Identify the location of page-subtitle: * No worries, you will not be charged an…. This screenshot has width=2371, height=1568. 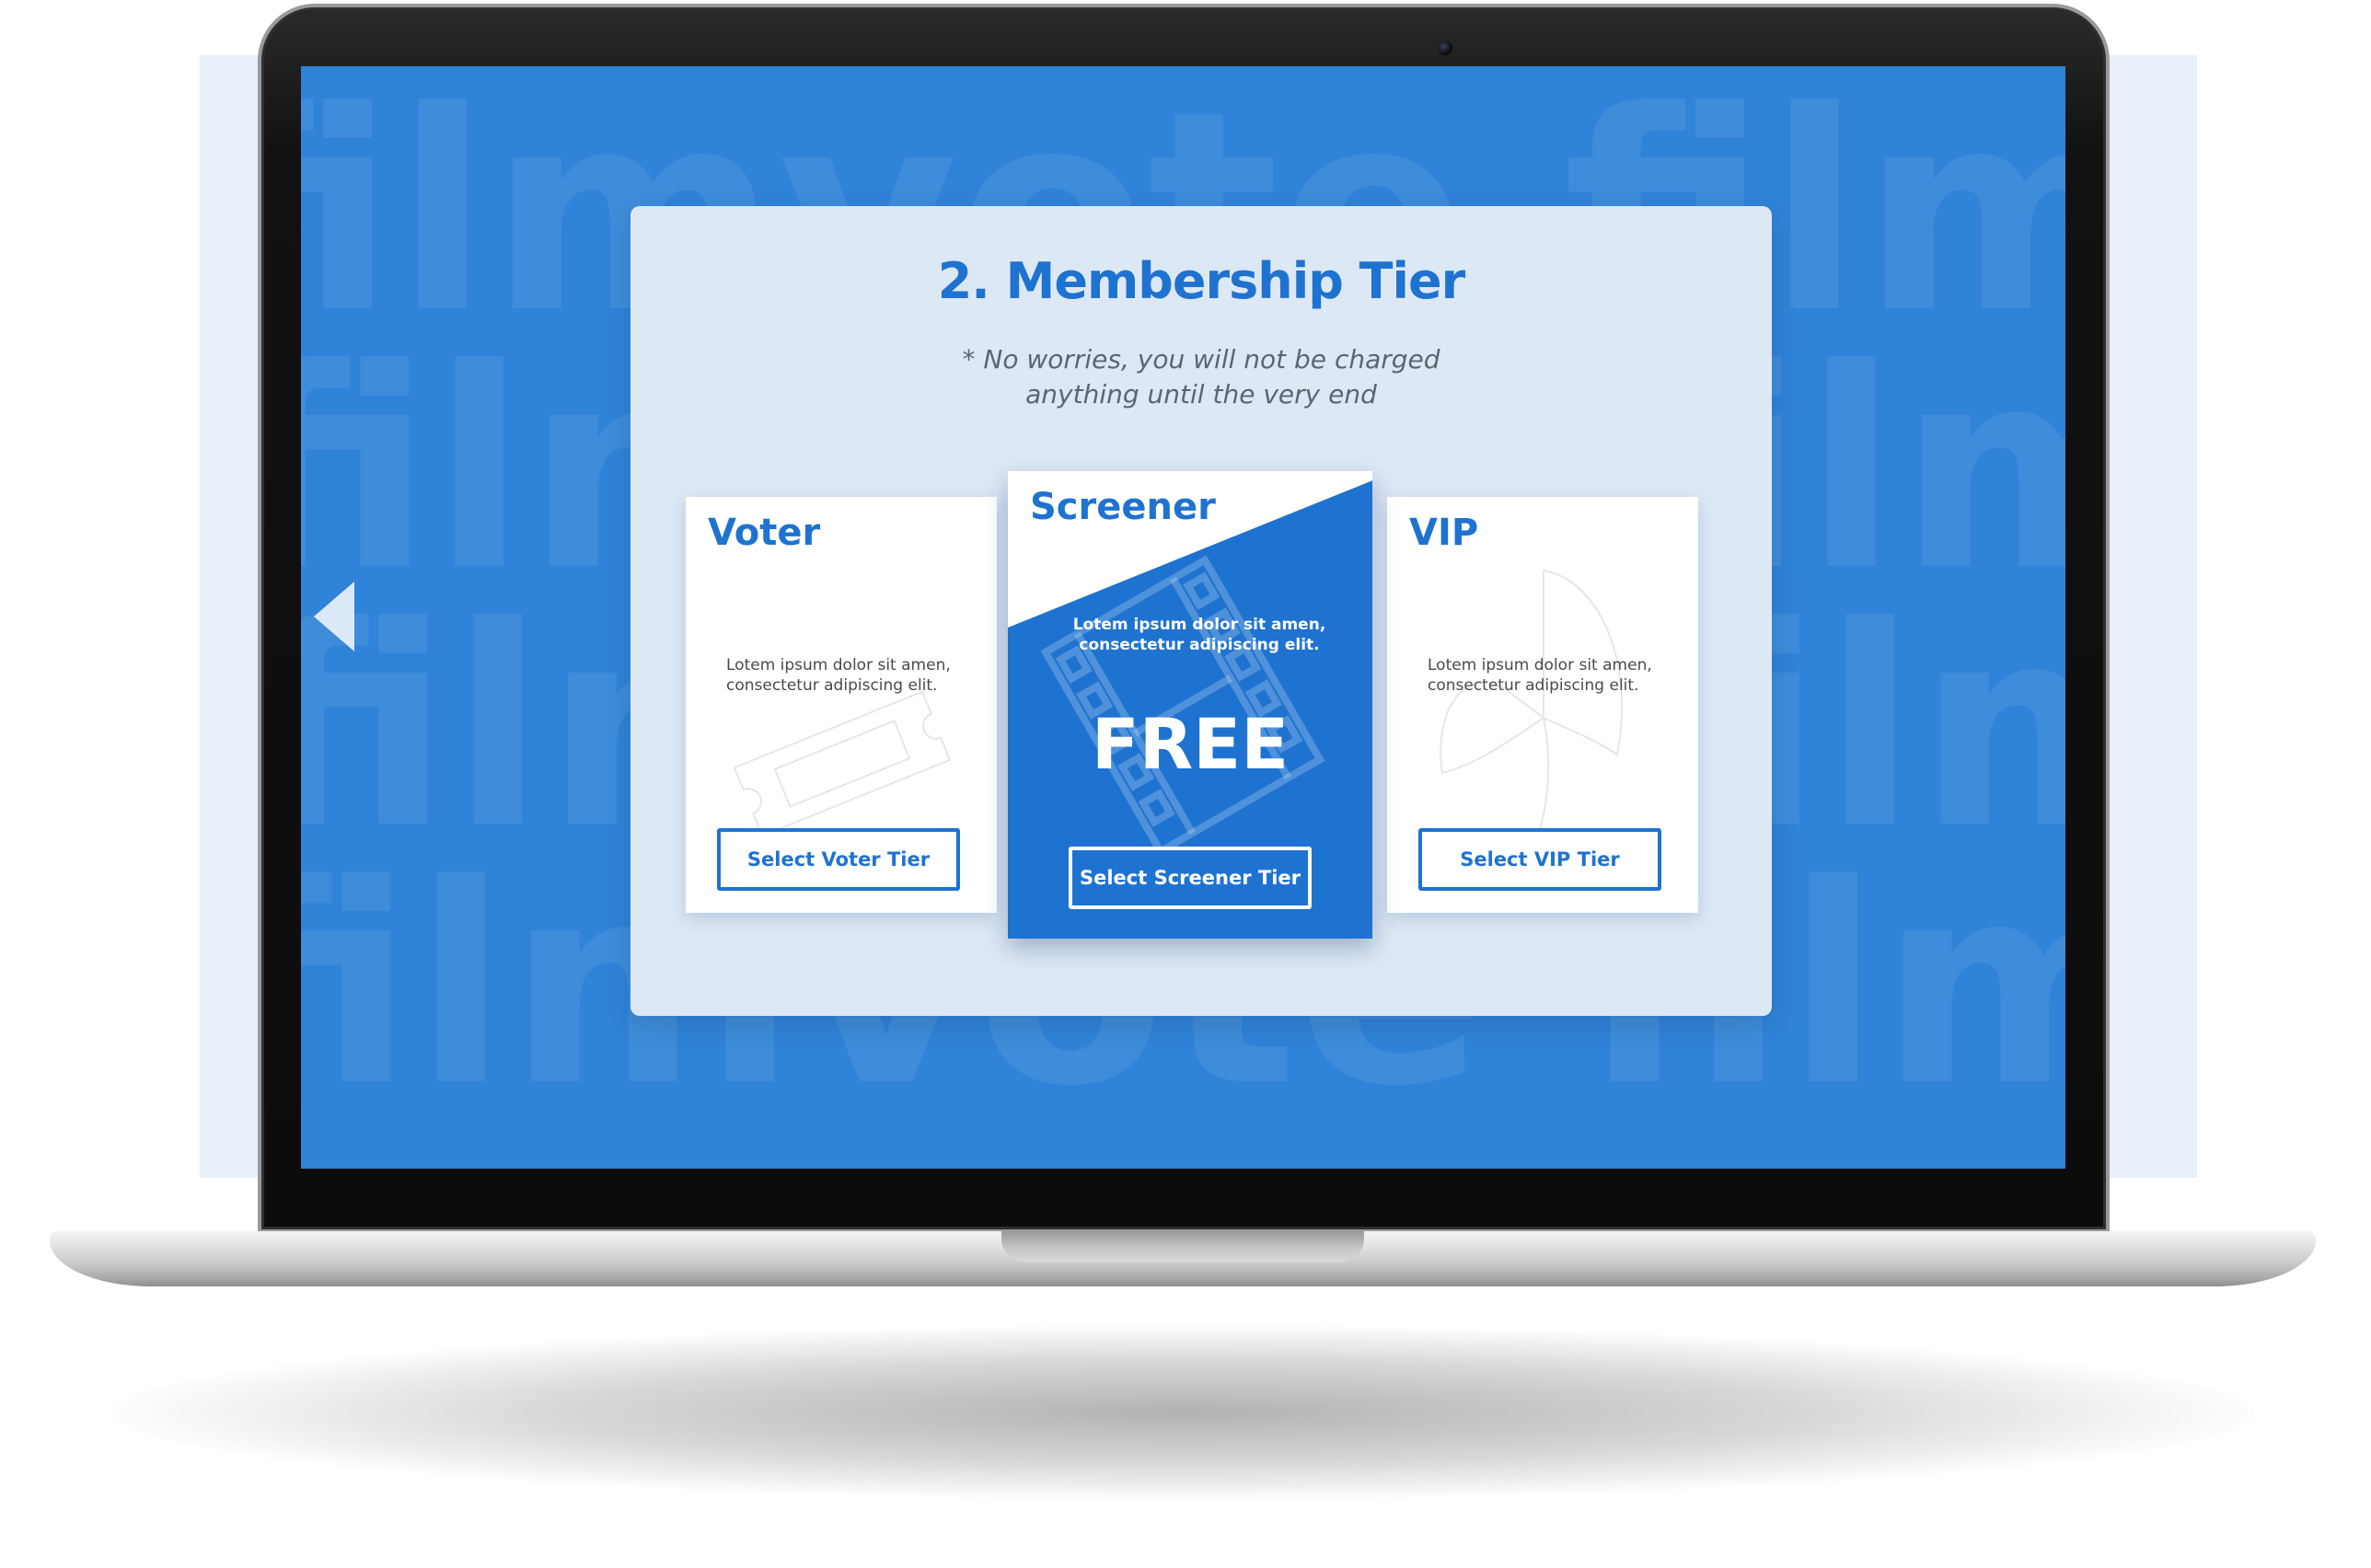
(1201, 377).